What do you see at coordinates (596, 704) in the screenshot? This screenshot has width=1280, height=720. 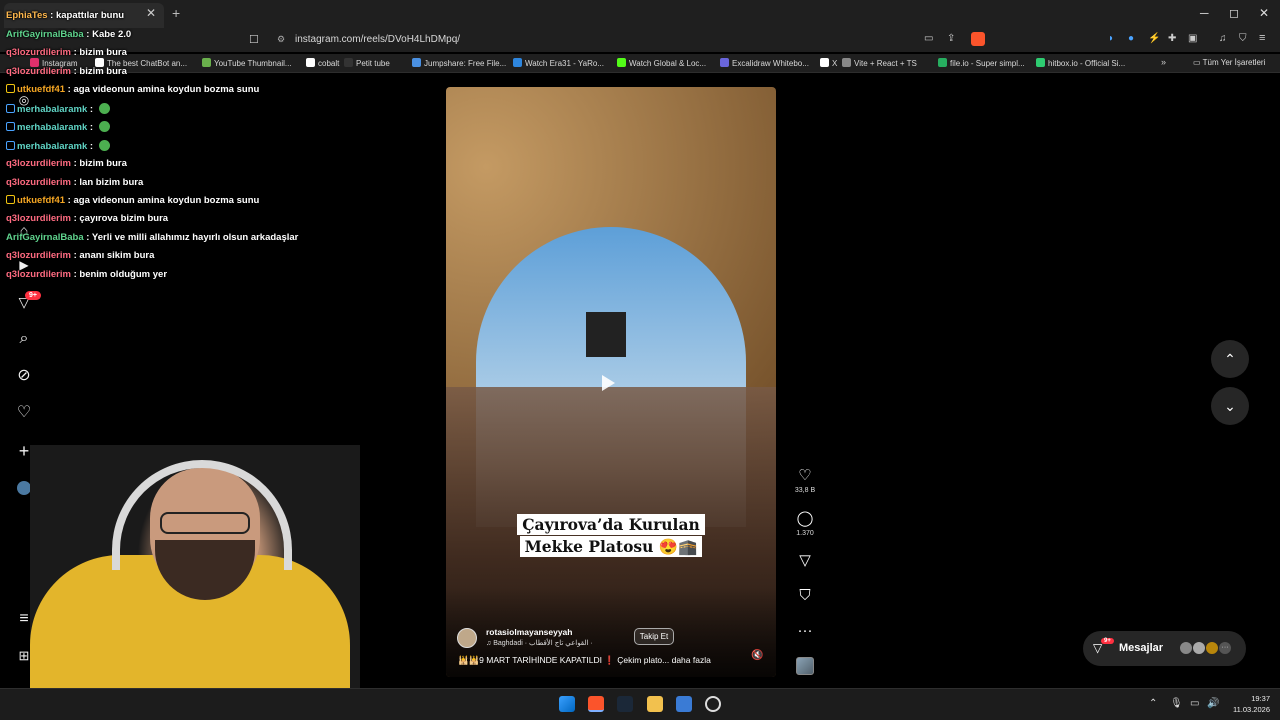 I see `brave-browser-icon` at bounding box center [596, 704].